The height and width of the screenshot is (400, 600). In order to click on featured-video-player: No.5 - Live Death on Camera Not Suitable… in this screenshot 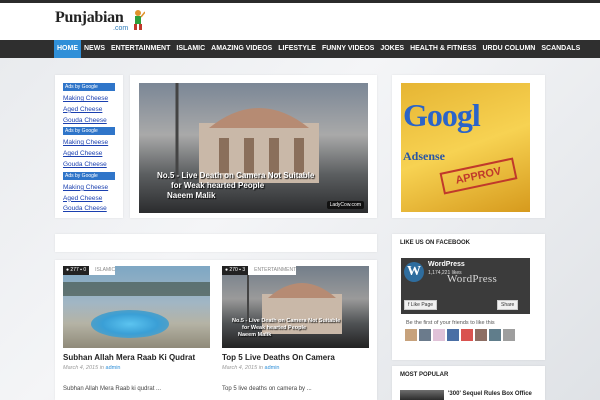, I will do `click(253, 148)`.